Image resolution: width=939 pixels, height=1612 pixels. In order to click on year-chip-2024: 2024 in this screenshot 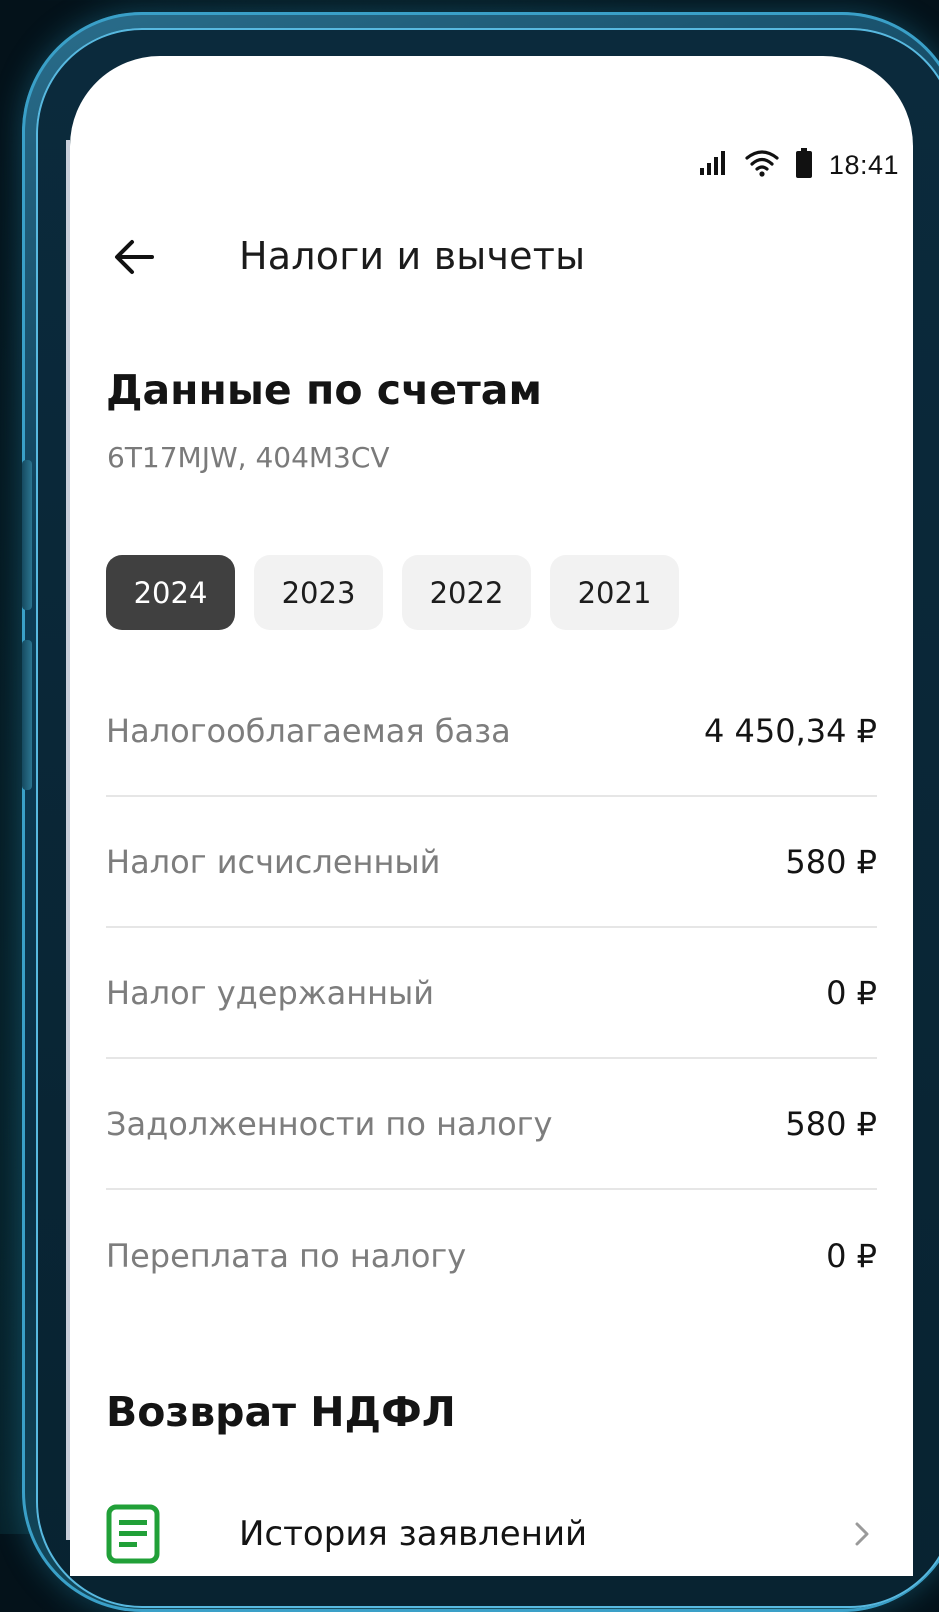, I will do `click(170, 592)`.